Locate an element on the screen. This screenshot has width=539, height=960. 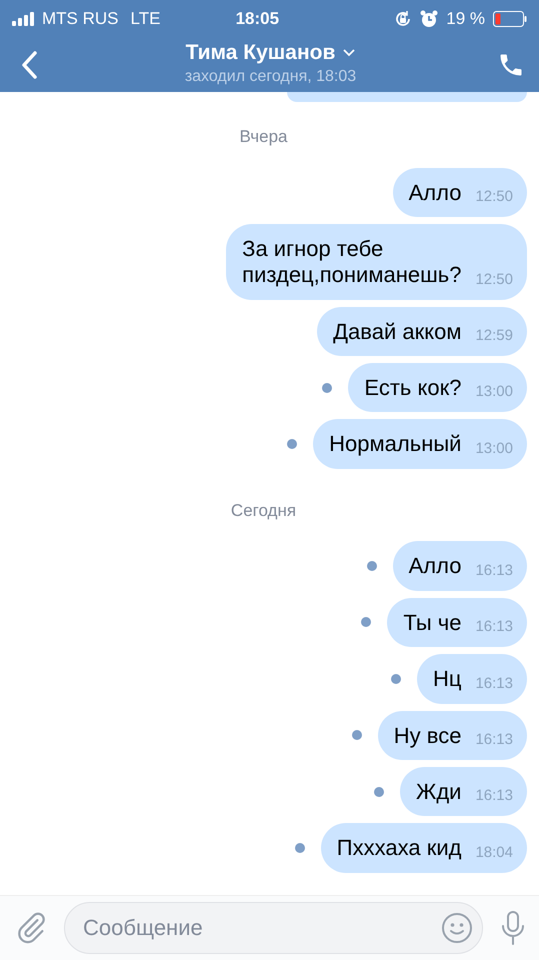
battery-percent: 19 % is located at coordinates (465, 19).